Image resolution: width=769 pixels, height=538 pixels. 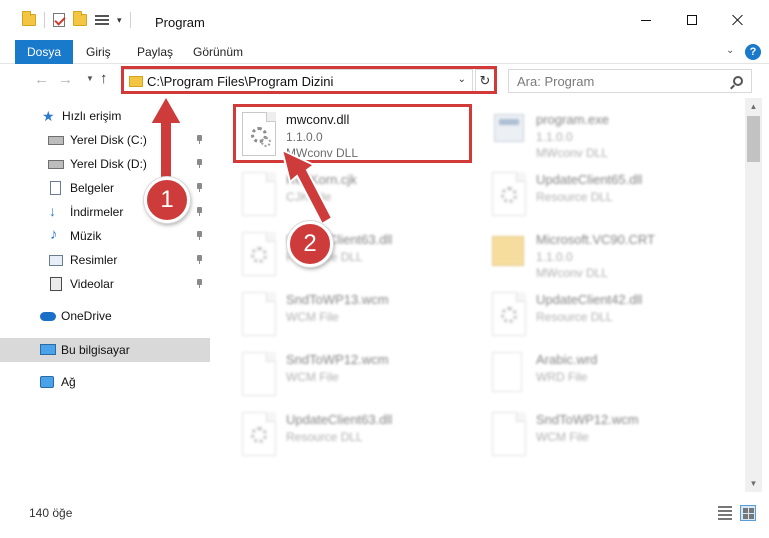 What do you see at coordinates (90, 78) in the screenshot?
I see `recent-locations-icon: ▼` at bounding box center [90, 78].